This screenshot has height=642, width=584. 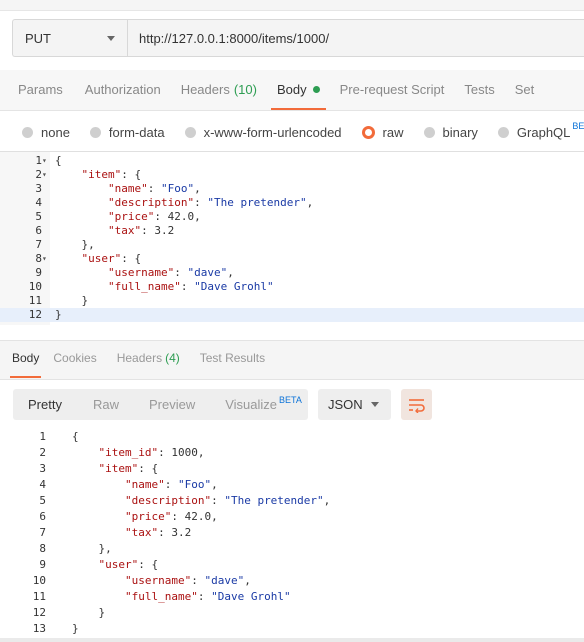 I want to click on radio-label: raw, so click(x=393, y=132).